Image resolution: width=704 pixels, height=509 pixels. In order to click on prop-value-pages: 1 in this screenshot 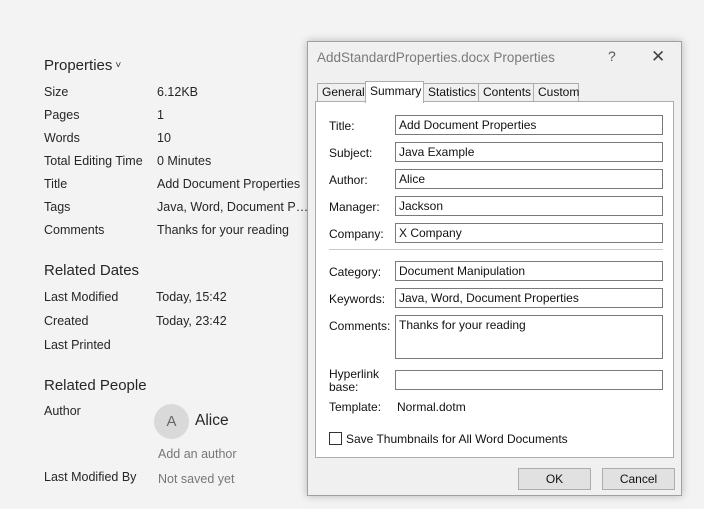, I will do `click(160, 115)`.